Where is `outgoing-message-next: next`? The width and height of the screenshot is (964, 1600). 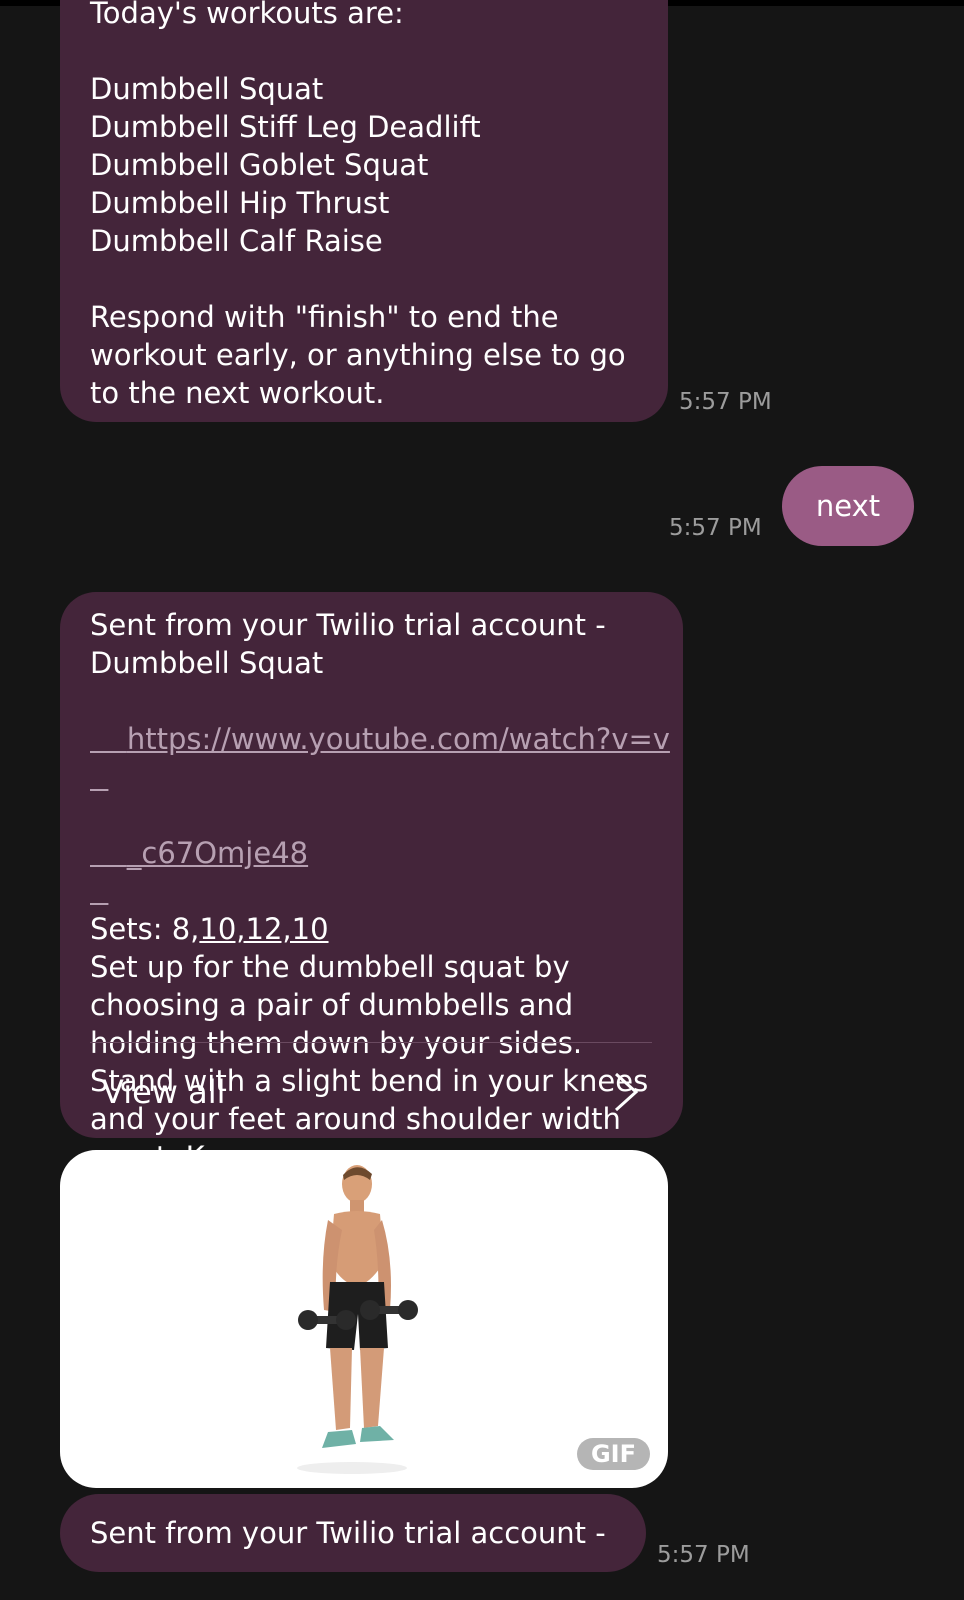 outgoing-message-next: next is located at coordinates (848, 506).